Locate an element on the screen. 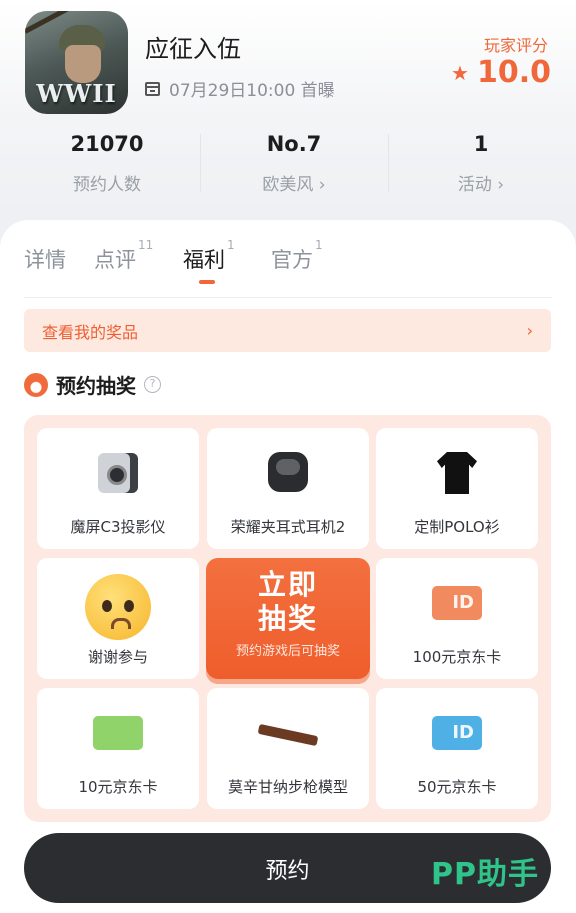  score-value: 10.0 is located at coordinates (513, 72).